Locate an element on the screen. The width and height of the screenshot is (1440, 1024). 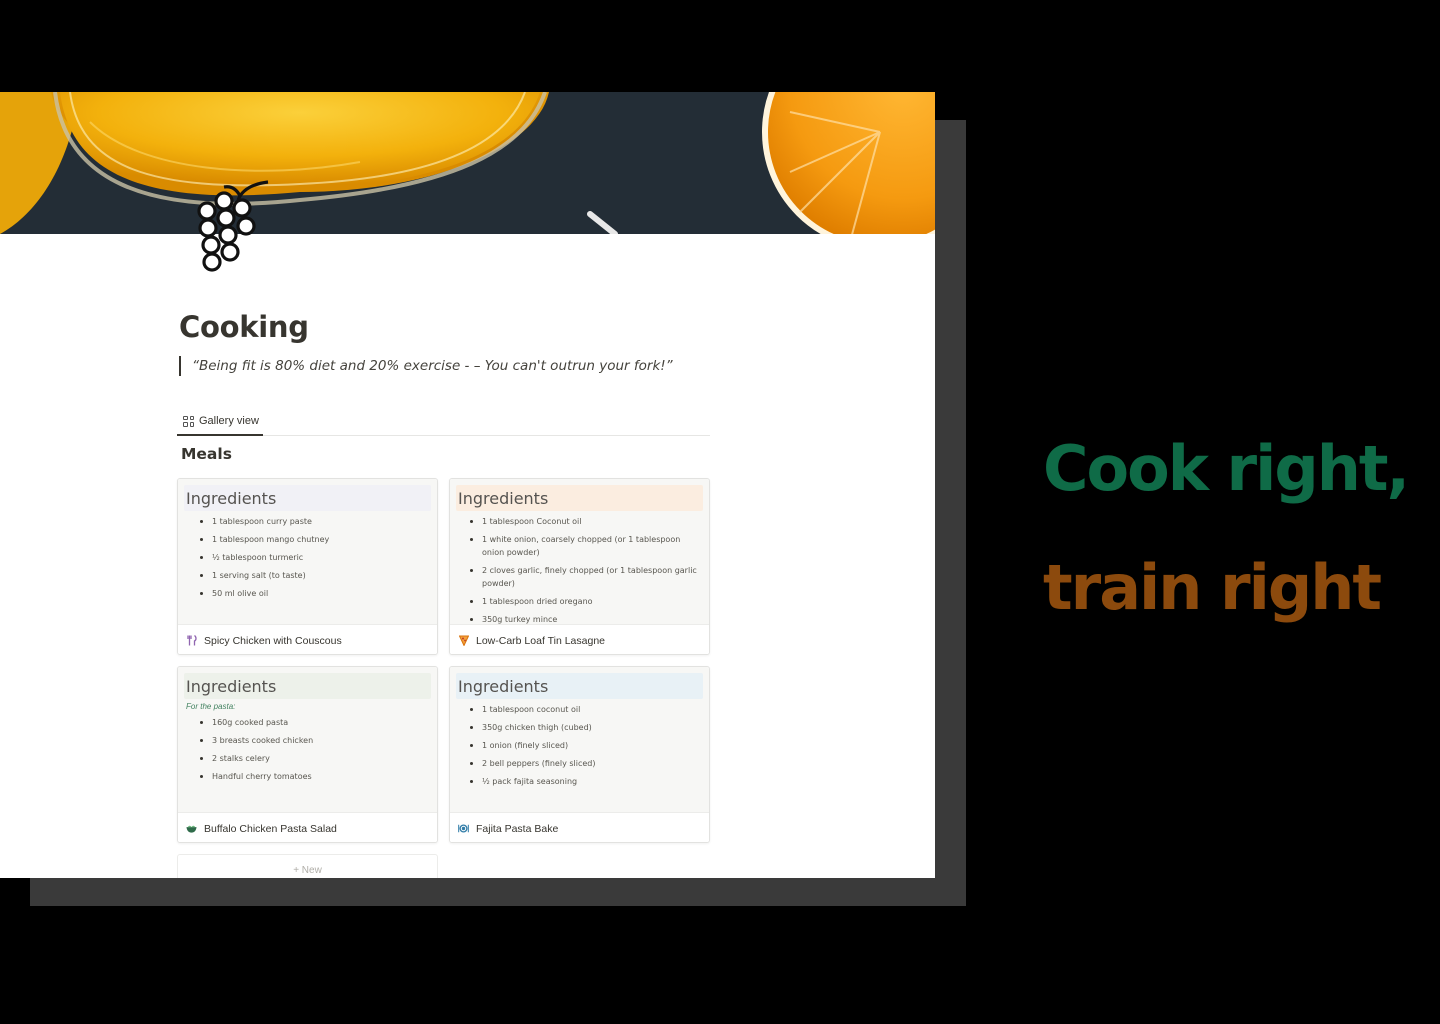
list-item: 1 tablespoon curry paste is located at coordinates (314, 521).